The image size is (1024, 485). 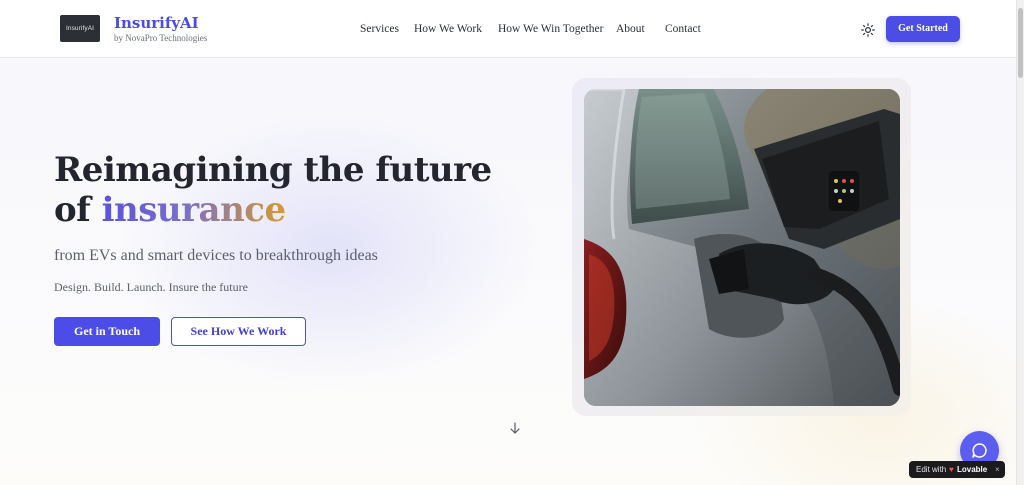 What do you see at coordinates (868, 29) in the screenshot?
I see `sun-icon` at bounding box center [868, 29].